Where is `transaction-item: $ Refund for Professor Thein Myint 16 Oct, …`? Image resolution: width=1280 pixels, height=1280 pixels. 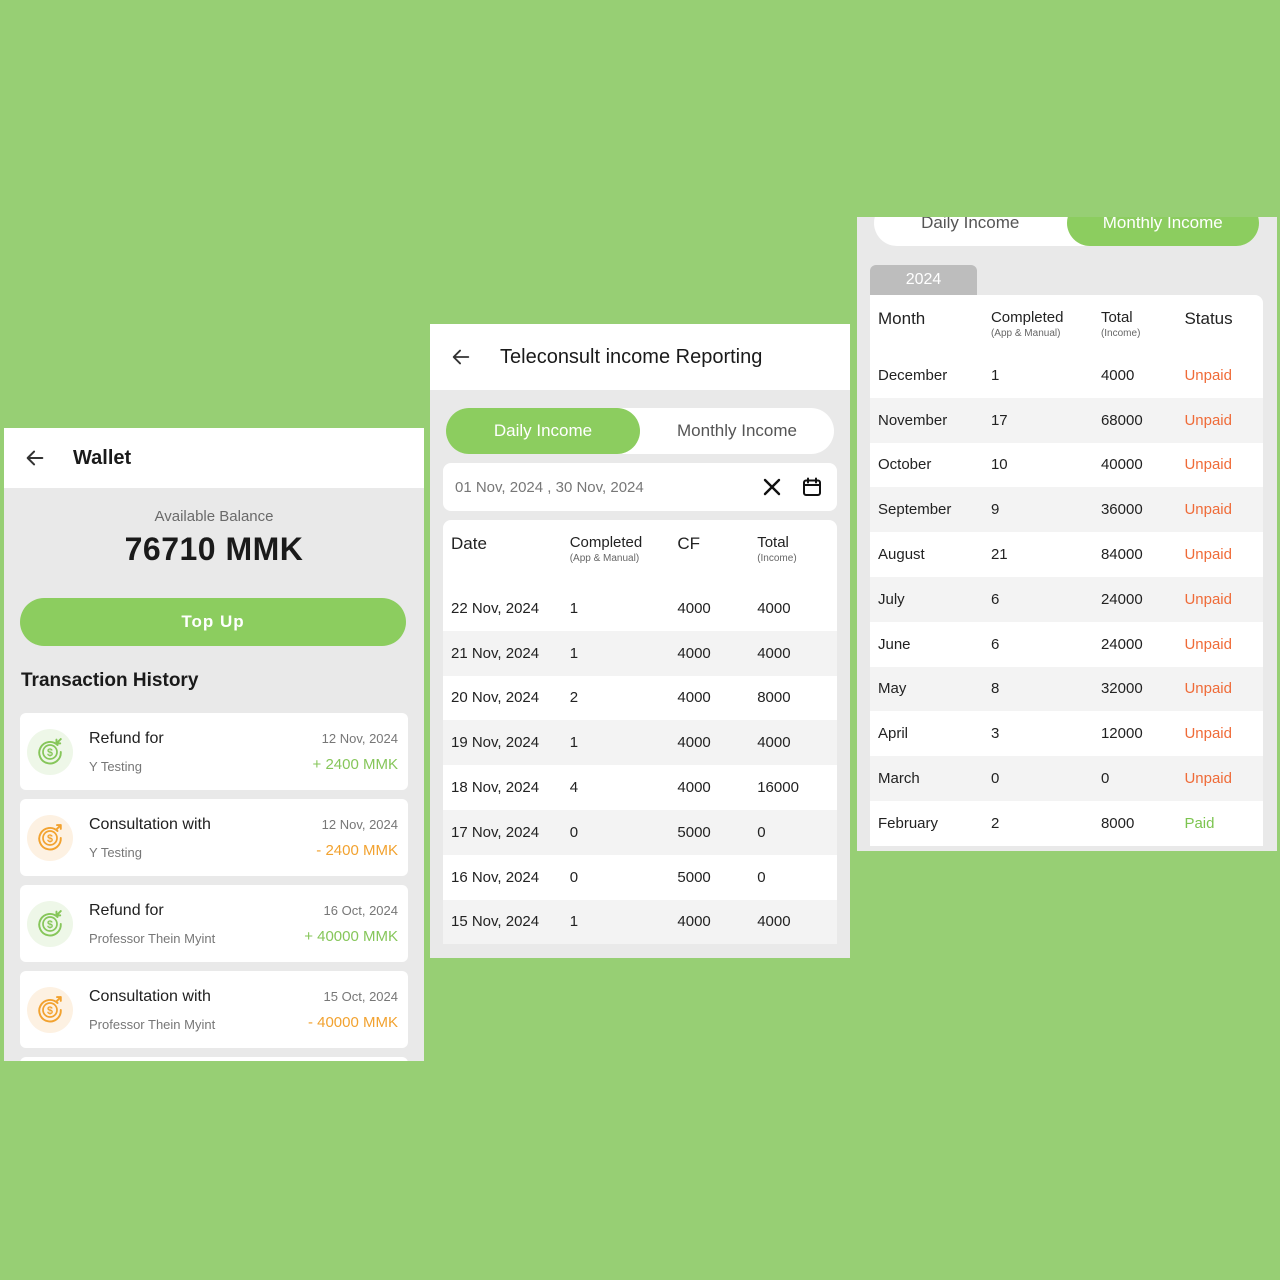
transaction-item: $ Refund for Professor Thein Myint 16 Oct, … is located at coordinates (214, 923).